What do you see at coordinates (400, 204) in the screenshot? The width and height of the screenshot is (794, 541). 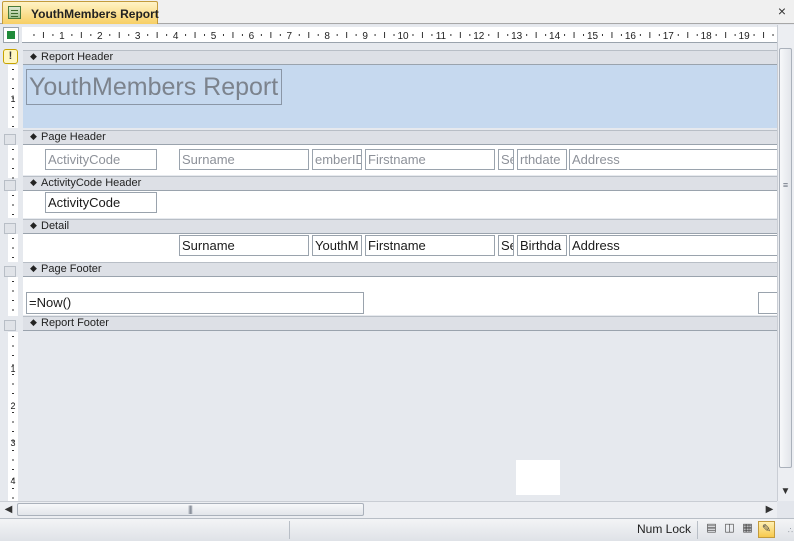 I see `activitycode-header-band: ActivityCode` at bounding box center [400, 204].